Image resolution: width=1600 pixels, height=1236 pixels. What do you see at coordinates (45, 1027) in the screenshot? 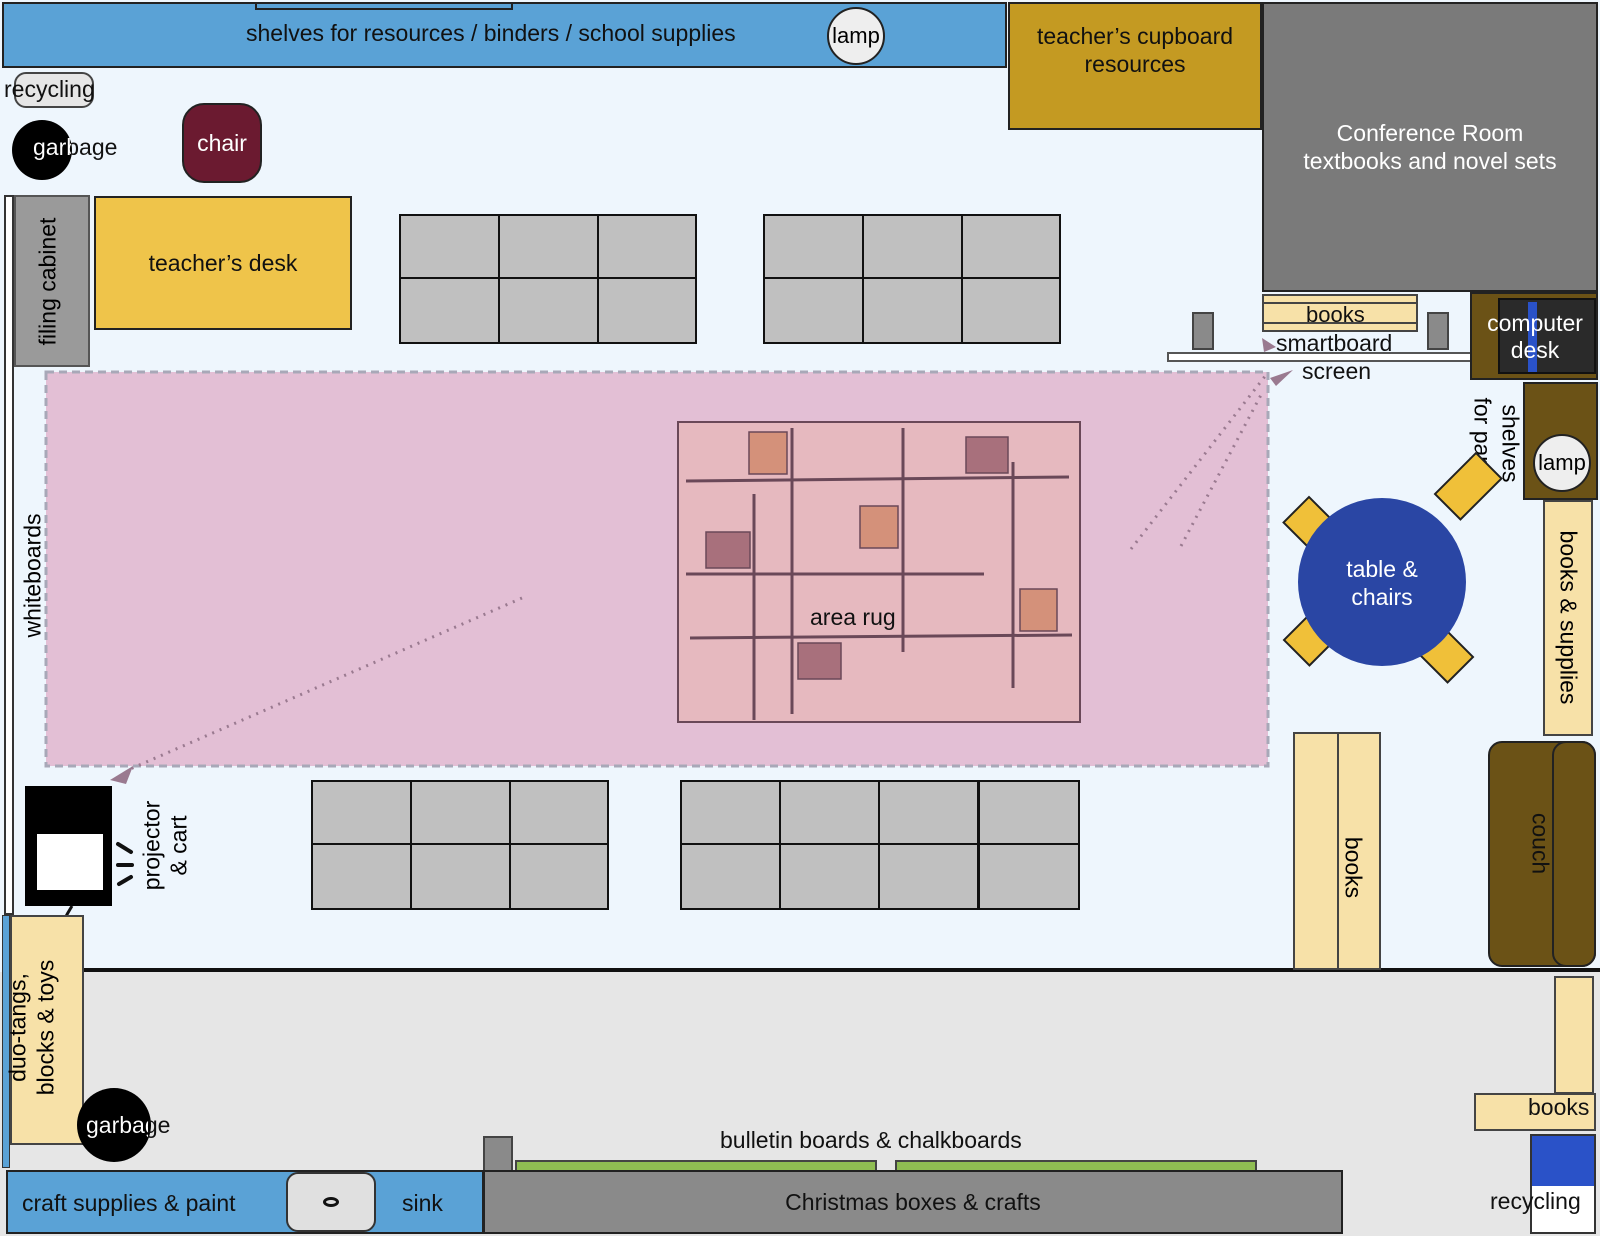
I see `duo-tangs-line2: blocks & toys` at bounding box center [45, 1027].